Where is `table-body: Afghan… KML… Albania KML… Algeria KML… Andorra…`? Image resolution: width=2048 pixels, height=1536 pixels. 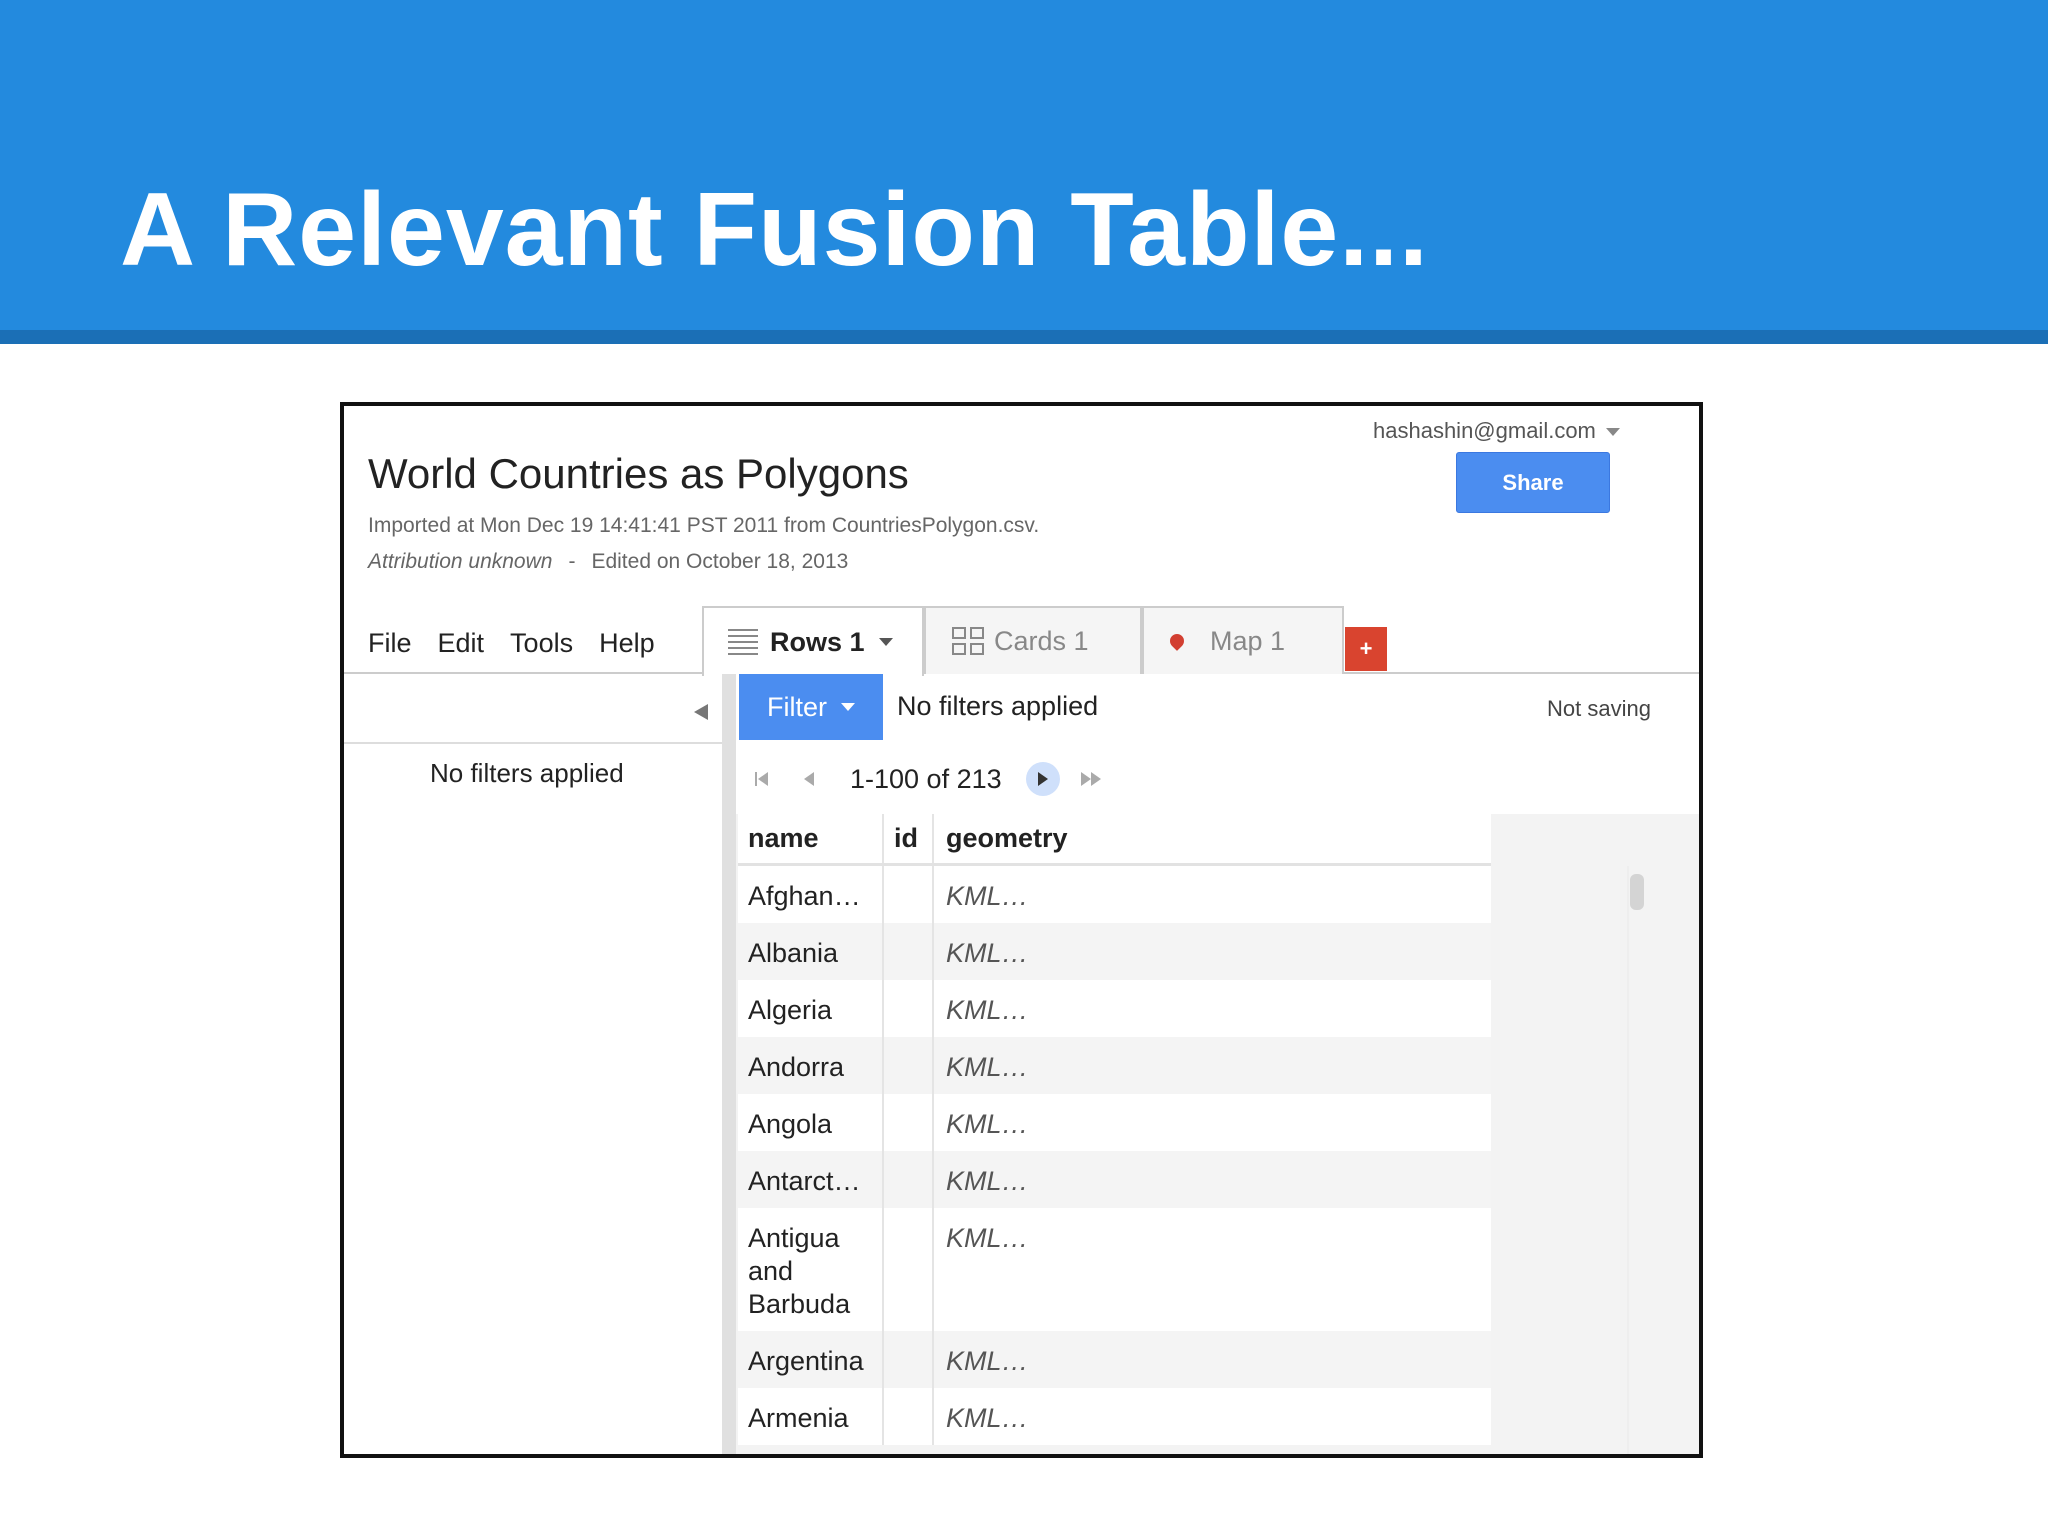
table-body: Afghan… KML… Albania KML… Algeria KML… Andorra… is located at coordinates (1114, 1155).